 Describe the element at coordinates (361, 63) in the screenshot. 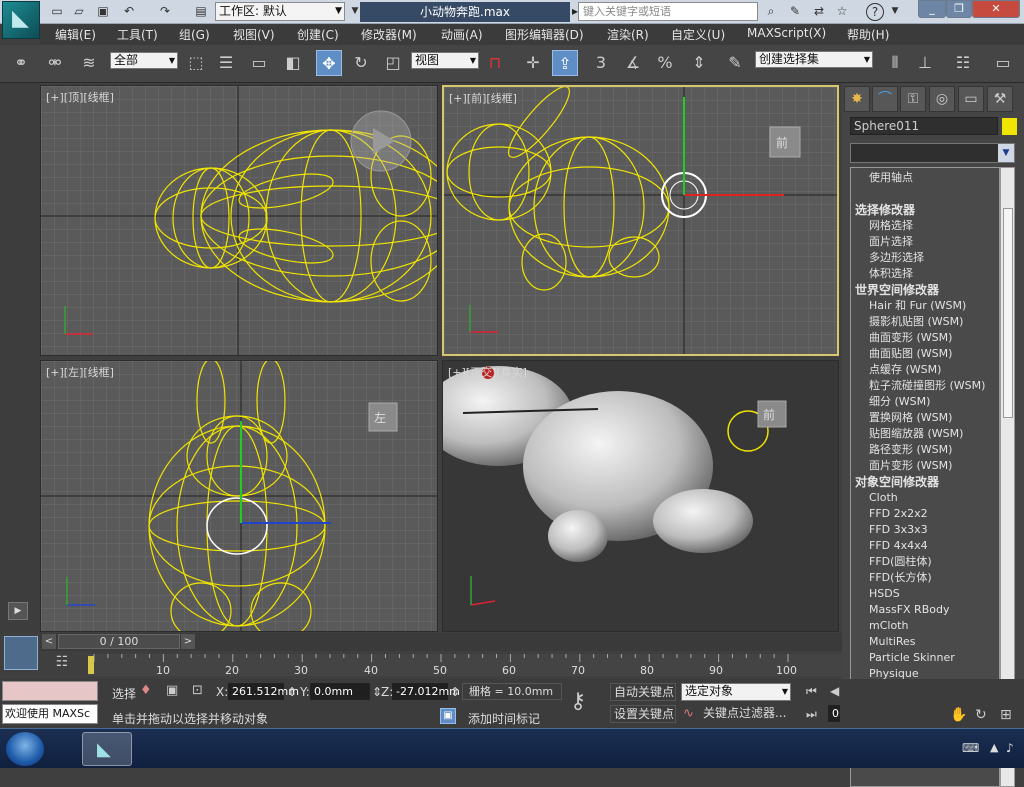

I see `select-and-rotate-icon: ↻` at that location.